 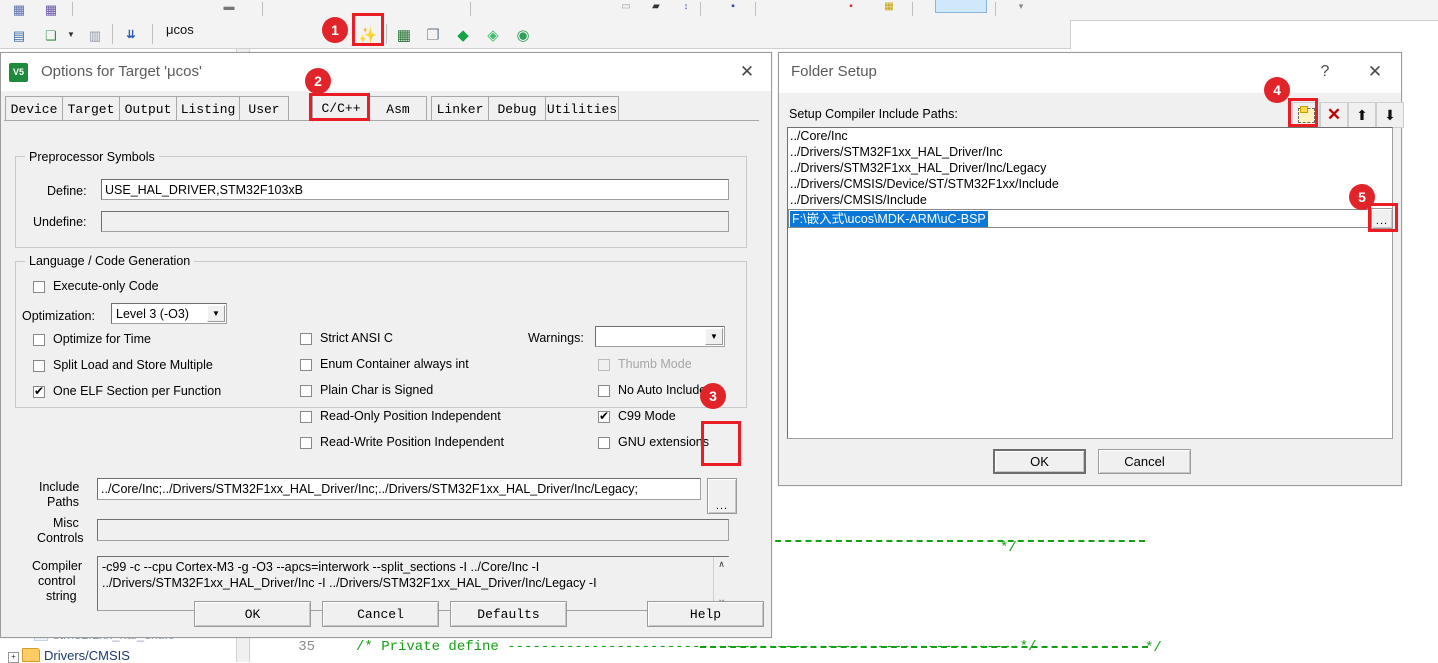 What do you see at coordinates (1008, 548) in the screenshot?
I see `code-comment-tail-1: */` at bounding box center [1008, 548].